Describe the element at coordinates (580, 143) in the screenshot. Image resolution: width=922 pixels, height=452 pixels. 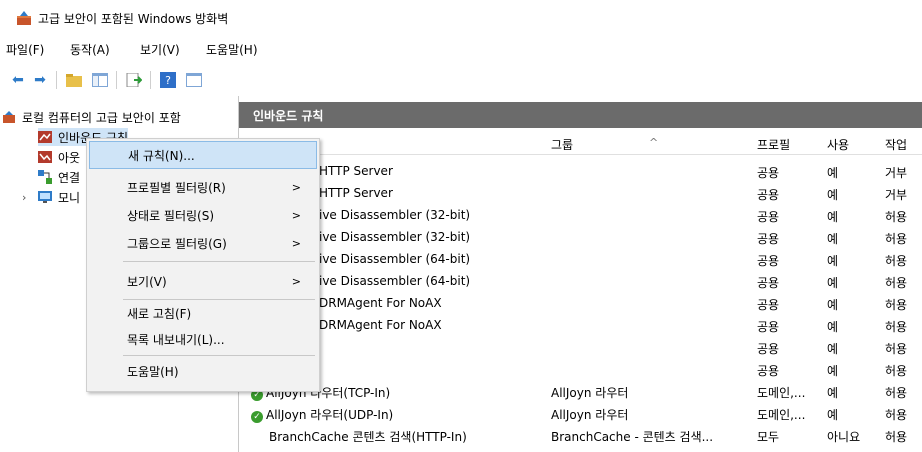
I see `column-header: 그룹 ^ 프로필 사용 작업` at that location.